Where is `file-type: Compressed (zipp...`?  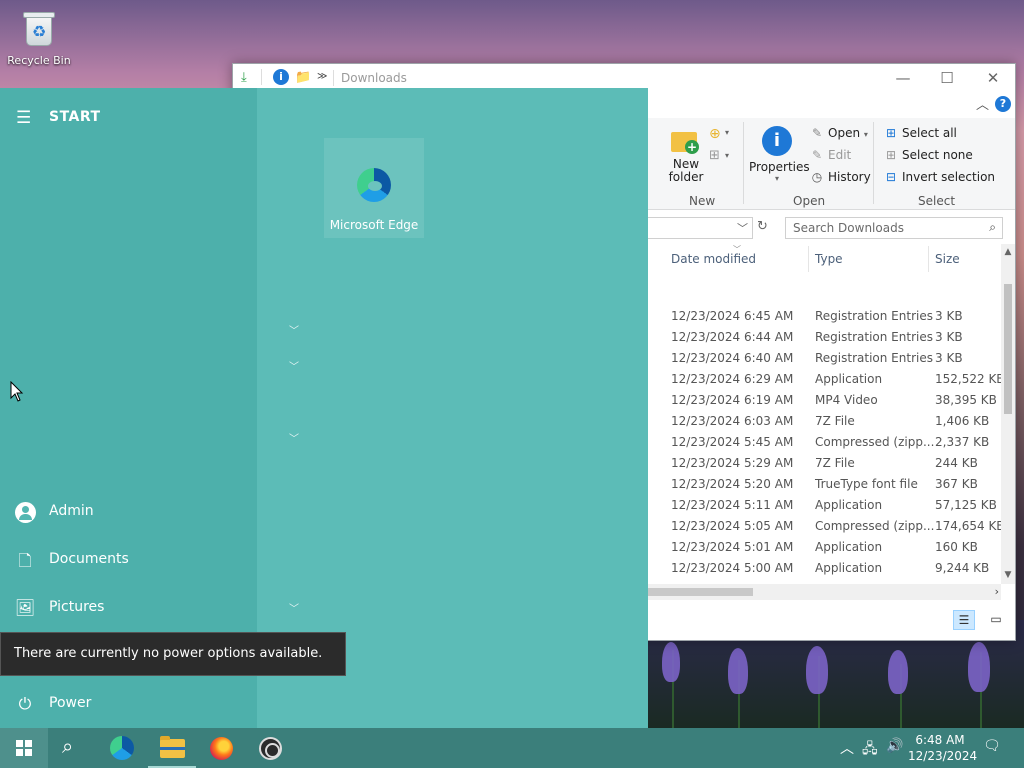
file-type: Compressed (zipp... is located at coordinates (875, 442).